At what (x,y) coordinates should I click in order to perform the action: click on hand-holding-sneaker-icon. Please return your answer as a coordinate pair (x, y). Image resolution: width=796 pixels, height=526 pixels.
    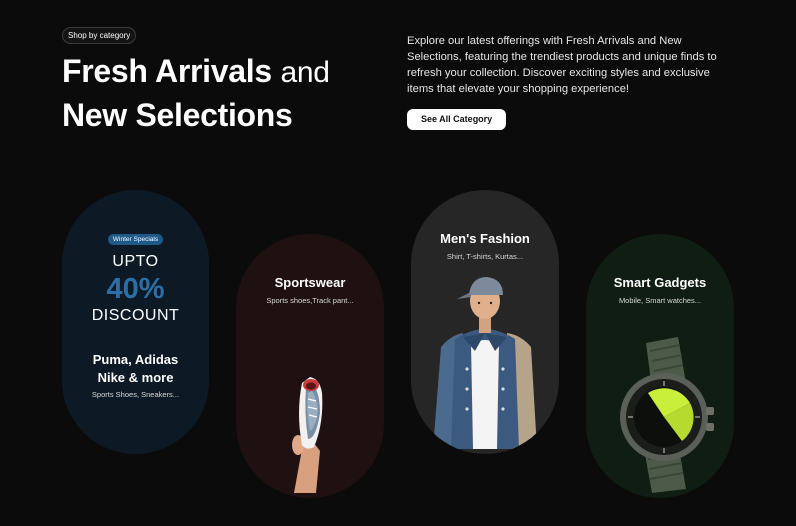
    Looking at the image, I should click on (307, 435).